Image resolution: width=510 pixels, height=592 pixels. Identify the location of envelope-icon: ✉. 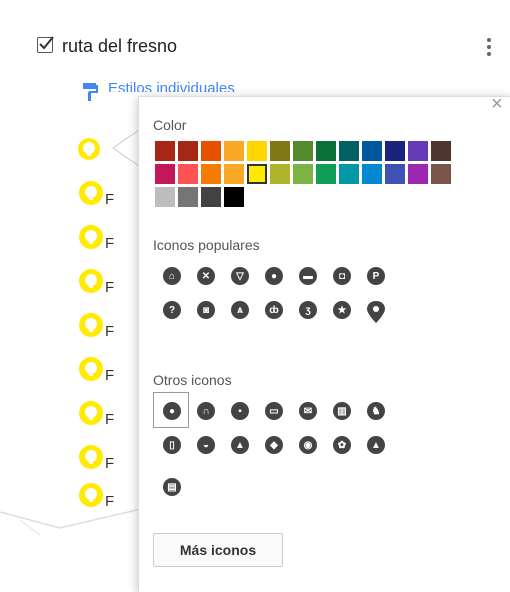
(308, 411).